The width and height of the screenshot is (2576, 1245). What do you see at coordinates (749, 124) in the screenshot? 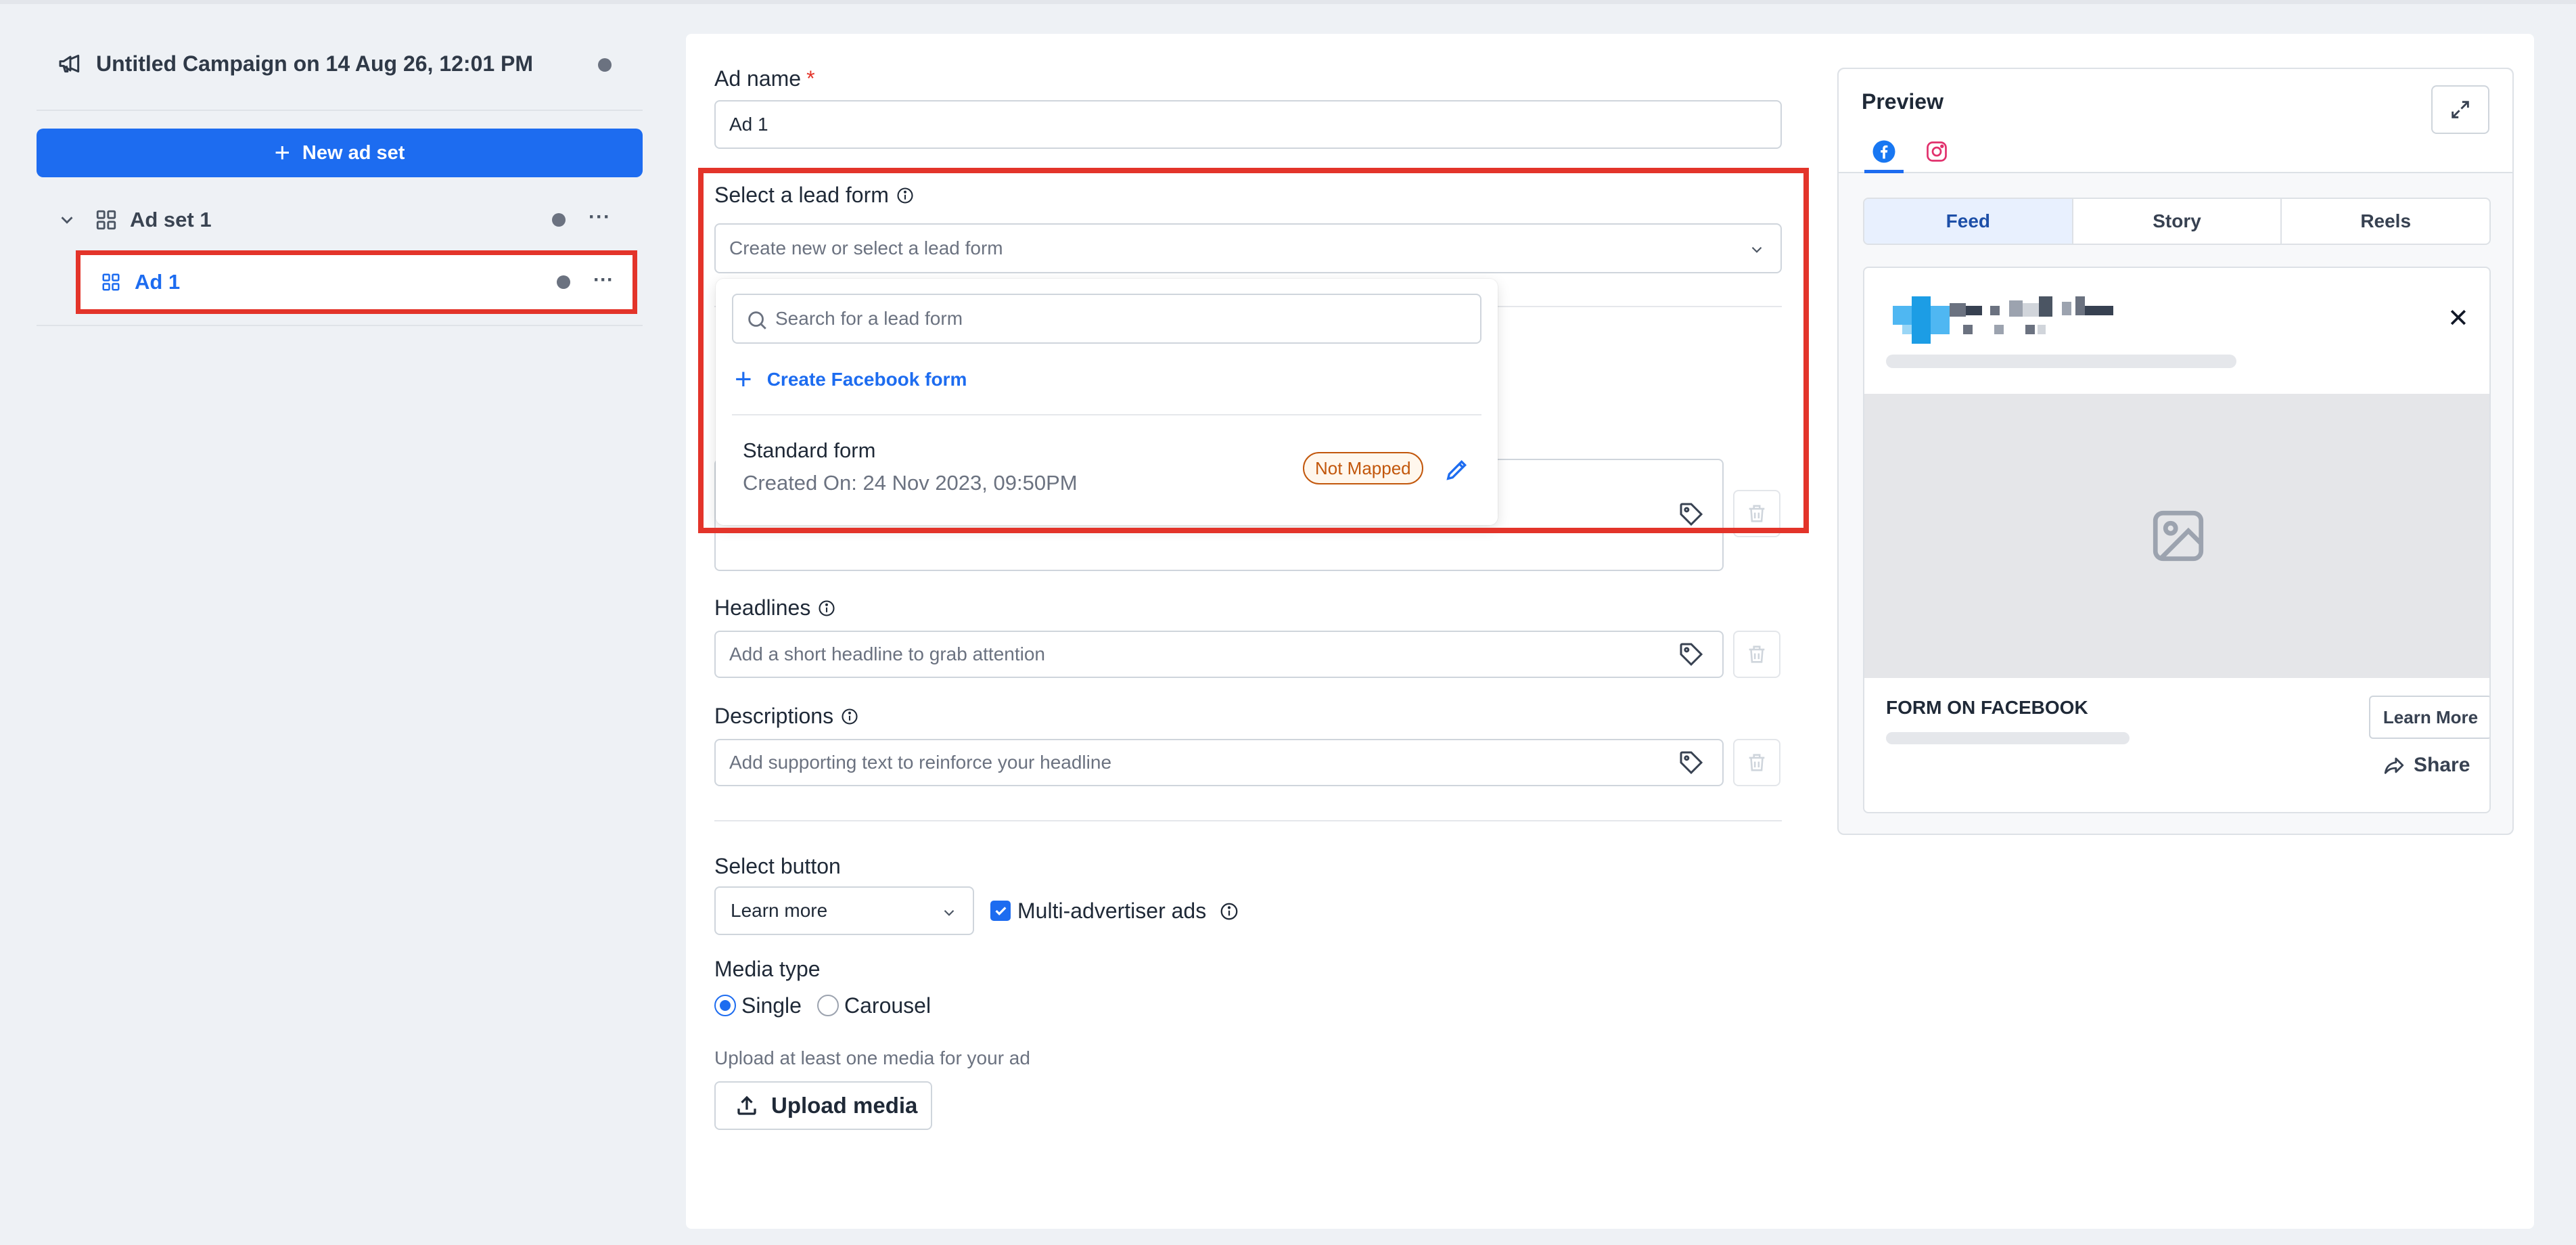
I see `ad-name-value: Ad 1` at bounding box center [749, 124].